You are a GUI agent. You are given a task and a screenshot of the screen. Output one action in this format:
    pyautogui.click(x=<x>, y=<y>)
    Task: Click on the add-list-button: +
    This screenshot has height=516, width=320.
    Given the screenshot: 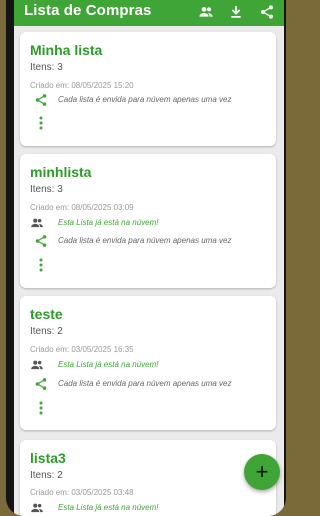 What is the action you would take?
    pyautogui.click(x=262, y=472)
    